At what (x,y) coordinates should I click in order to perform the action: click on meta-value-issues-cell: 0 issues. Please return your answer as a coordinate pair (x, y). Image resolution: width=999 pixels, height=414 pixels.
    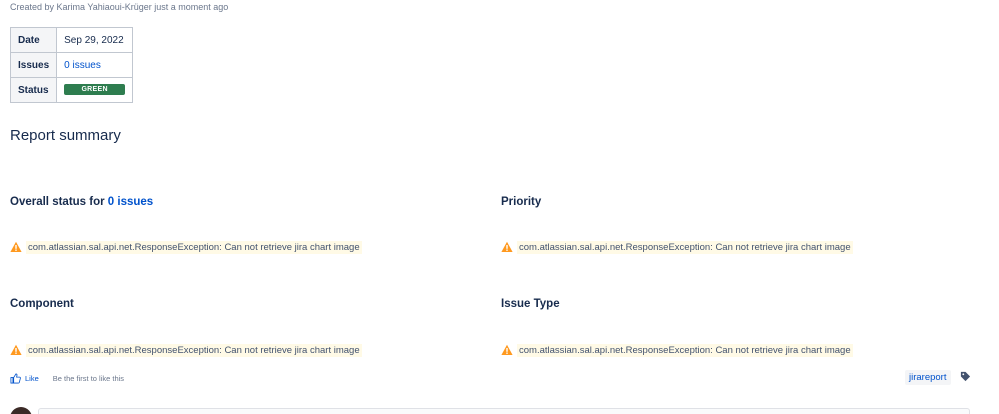
    Looking at the image, I should click on (95, 65).